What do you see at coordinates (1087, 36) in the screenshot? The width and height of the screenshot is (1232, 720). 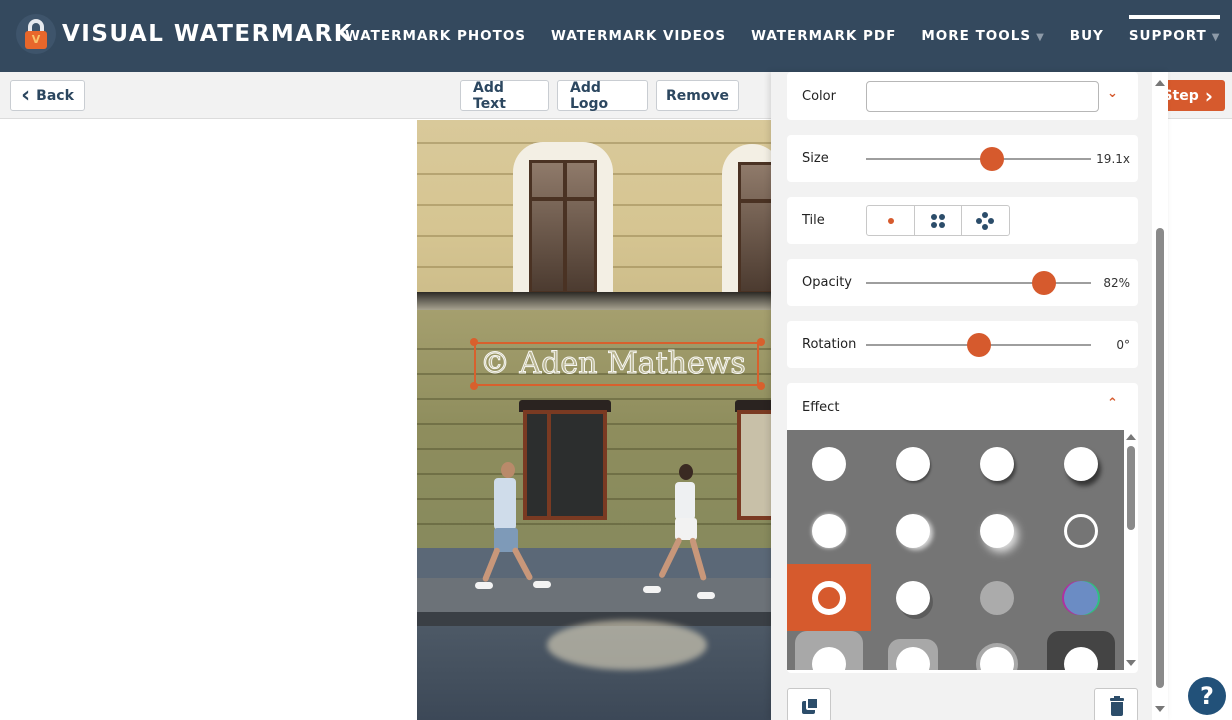 I see `nav-buy: BUY` at bounding box center [1087, 36].